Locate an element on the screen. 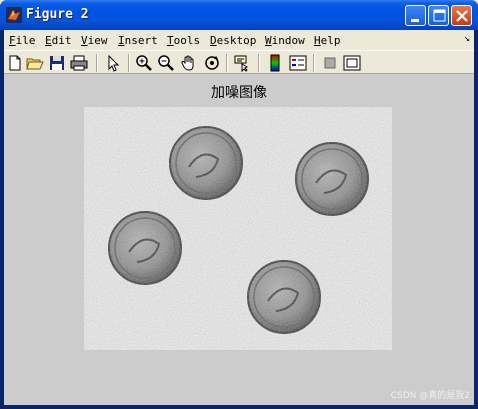  menu-window: Window is located at coordinates (285, 40).